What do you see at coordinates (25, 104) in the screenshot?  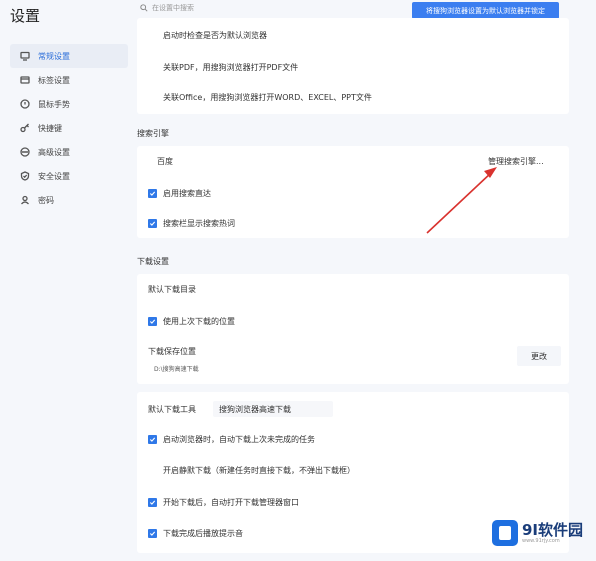 I see `mouse-icon` at bounding box center [25, 104].